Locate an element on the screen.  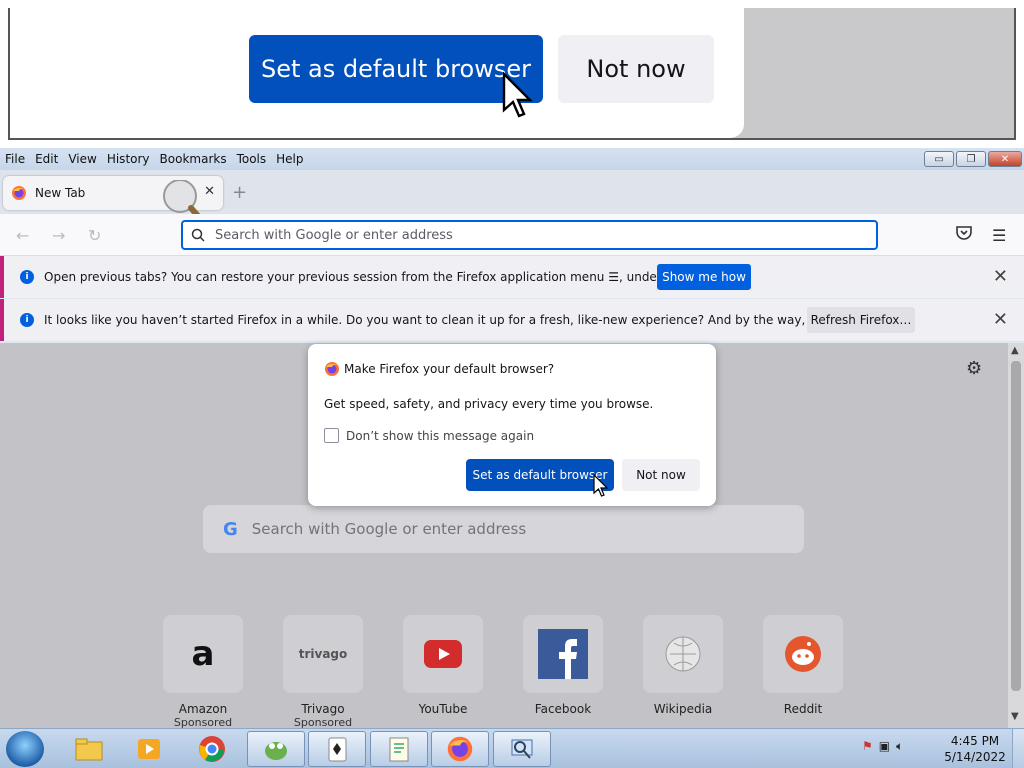
top-site-wikipedia: Wikipedia is located at coordinates (683, 665).